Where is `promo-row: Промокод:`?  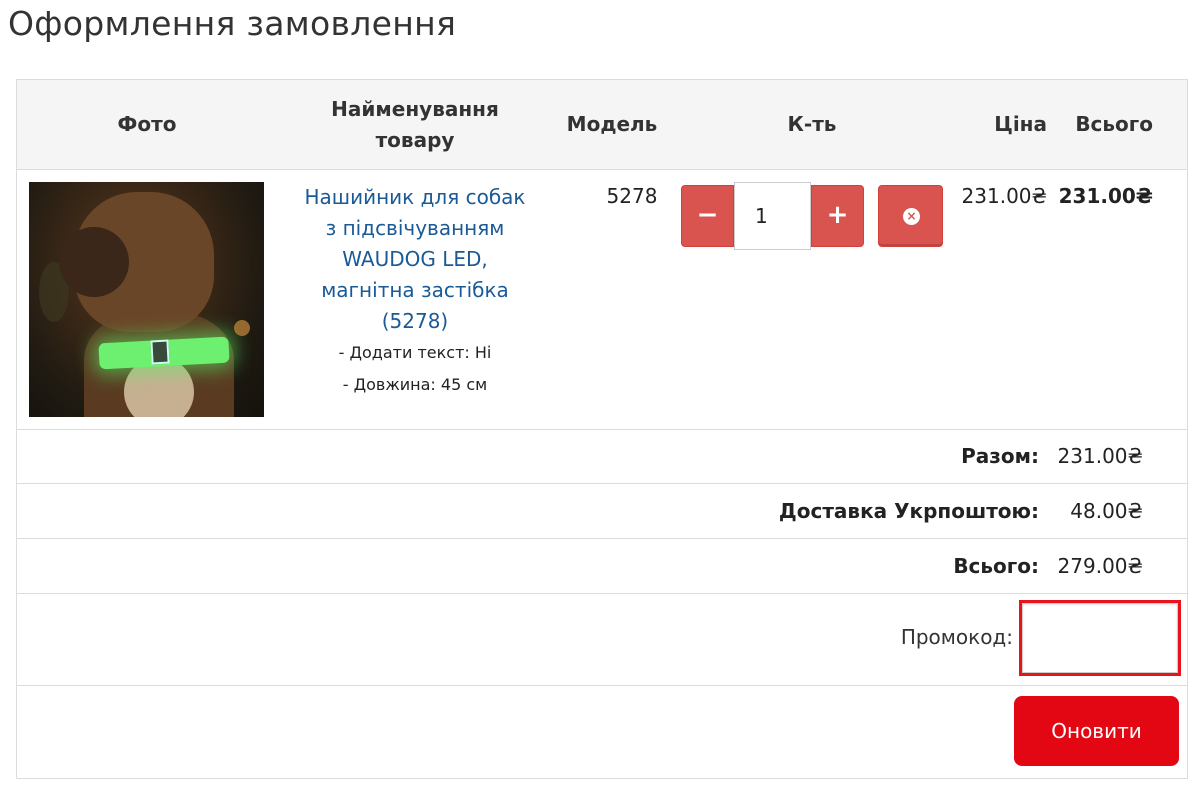
promo-row: Промокод: is located at coordinates (602, 639).